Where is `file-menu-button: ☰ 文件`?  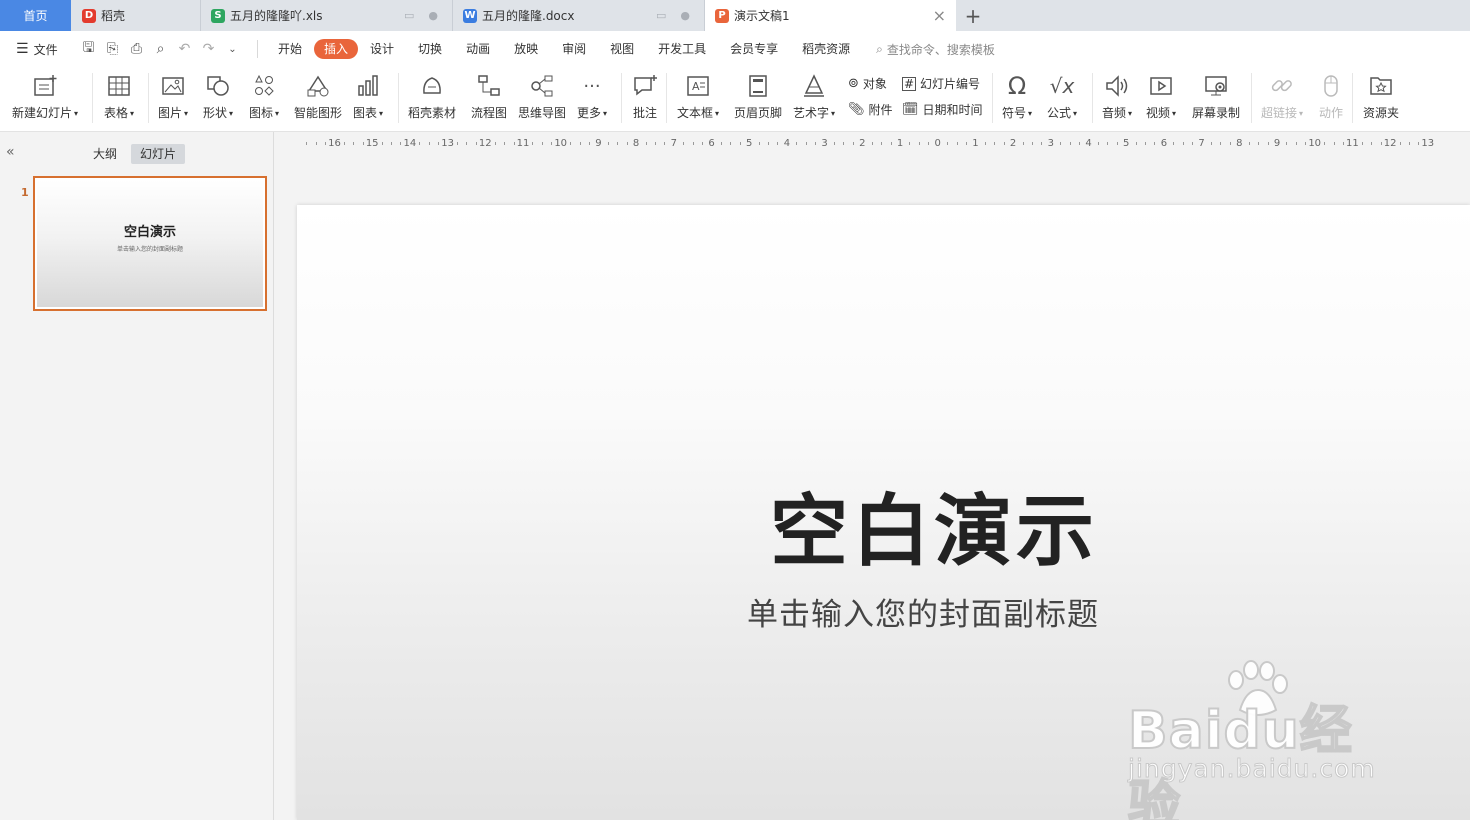 file-menu-button: ☰ 文件 is located at coordinates (36, 49).